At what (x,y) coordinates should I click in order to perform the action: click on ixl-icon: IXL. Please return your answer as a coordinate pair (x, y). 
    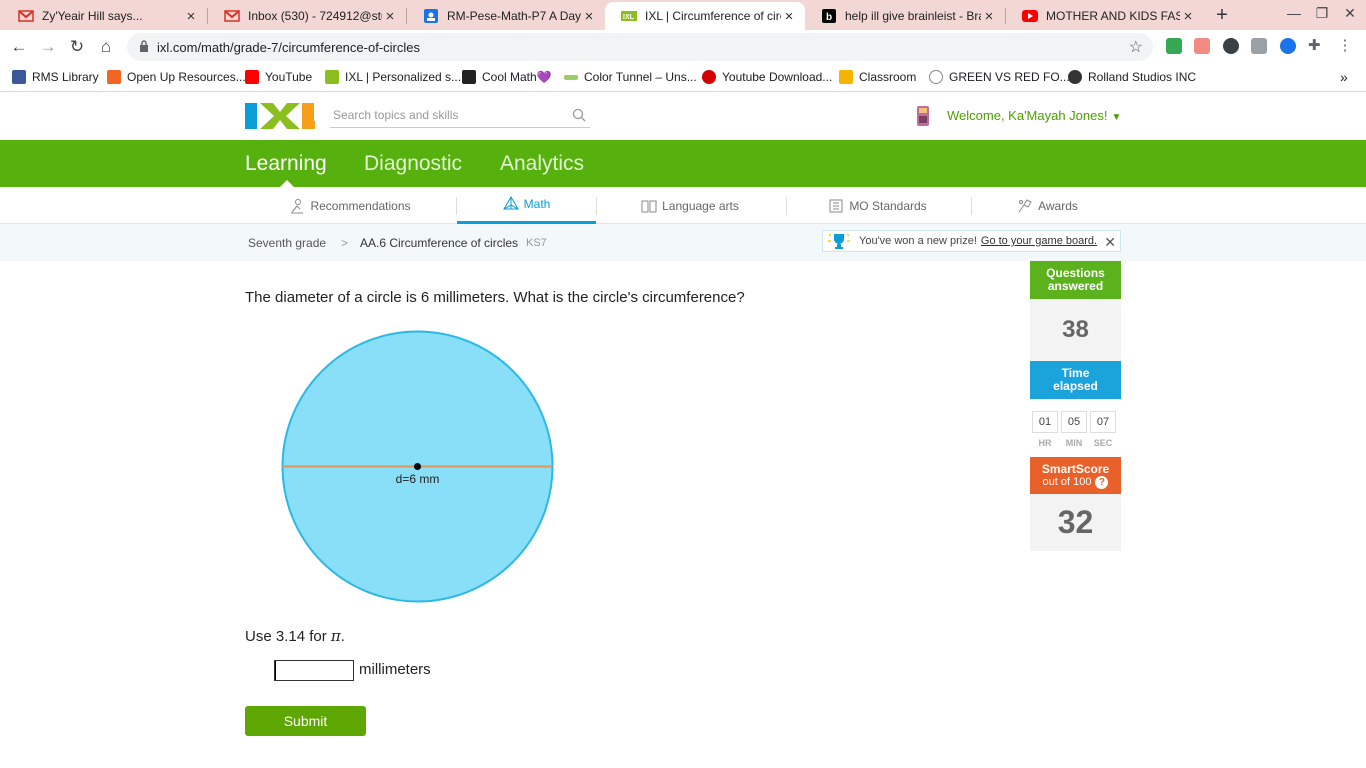
    Looking at the image, I should click on (629, 16).